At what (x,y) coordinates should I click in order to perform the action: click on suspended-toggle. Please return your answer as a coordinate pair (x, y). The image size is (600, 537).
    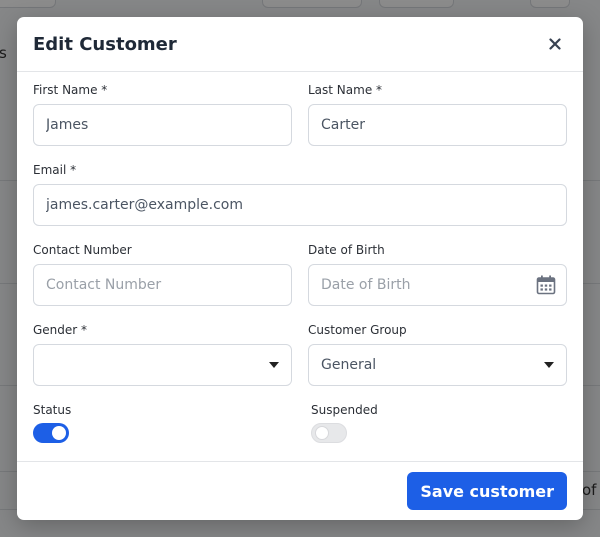
    Looking at the image, I should click on (329, 433).